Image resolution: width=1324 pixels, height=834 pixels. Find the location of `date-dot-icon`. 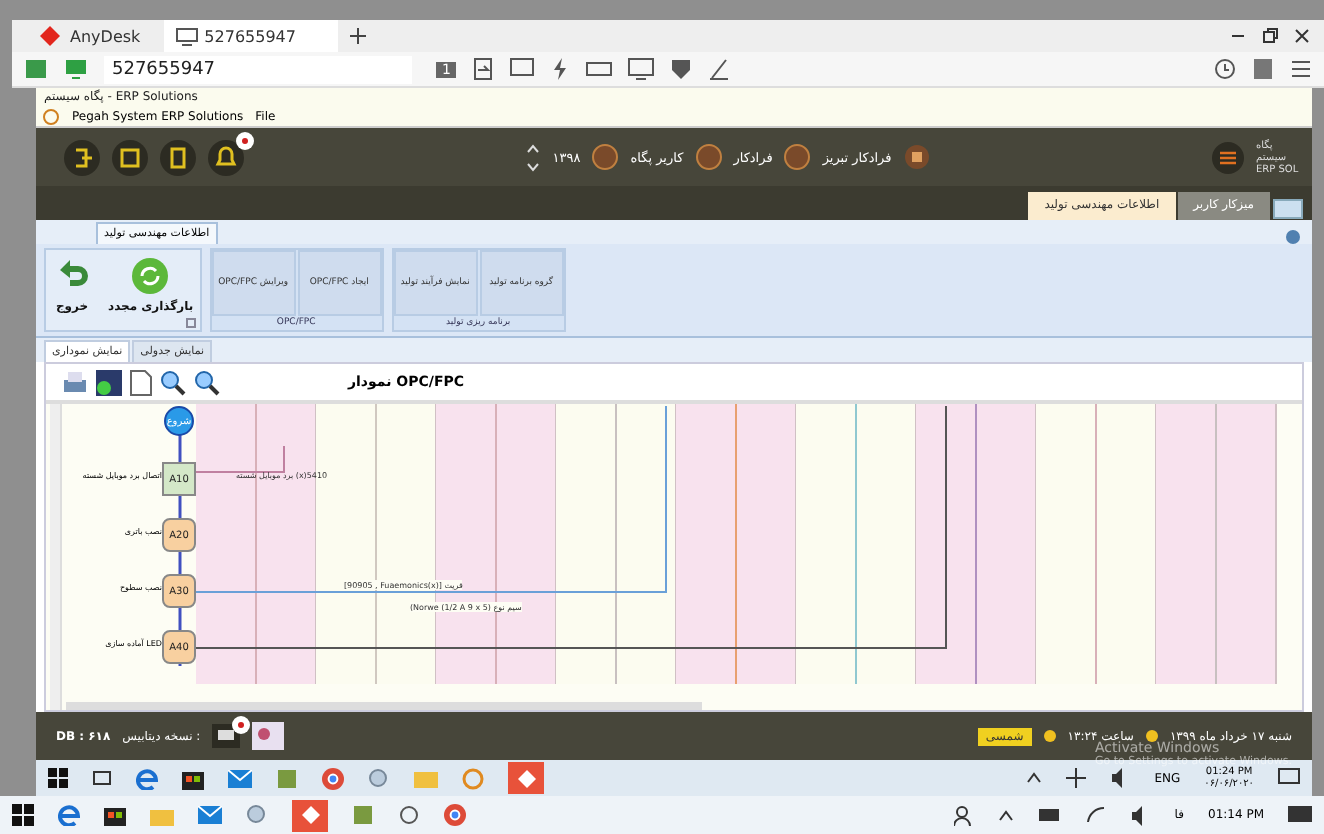

date-dot-icon is located at coordinates (1151, 736).